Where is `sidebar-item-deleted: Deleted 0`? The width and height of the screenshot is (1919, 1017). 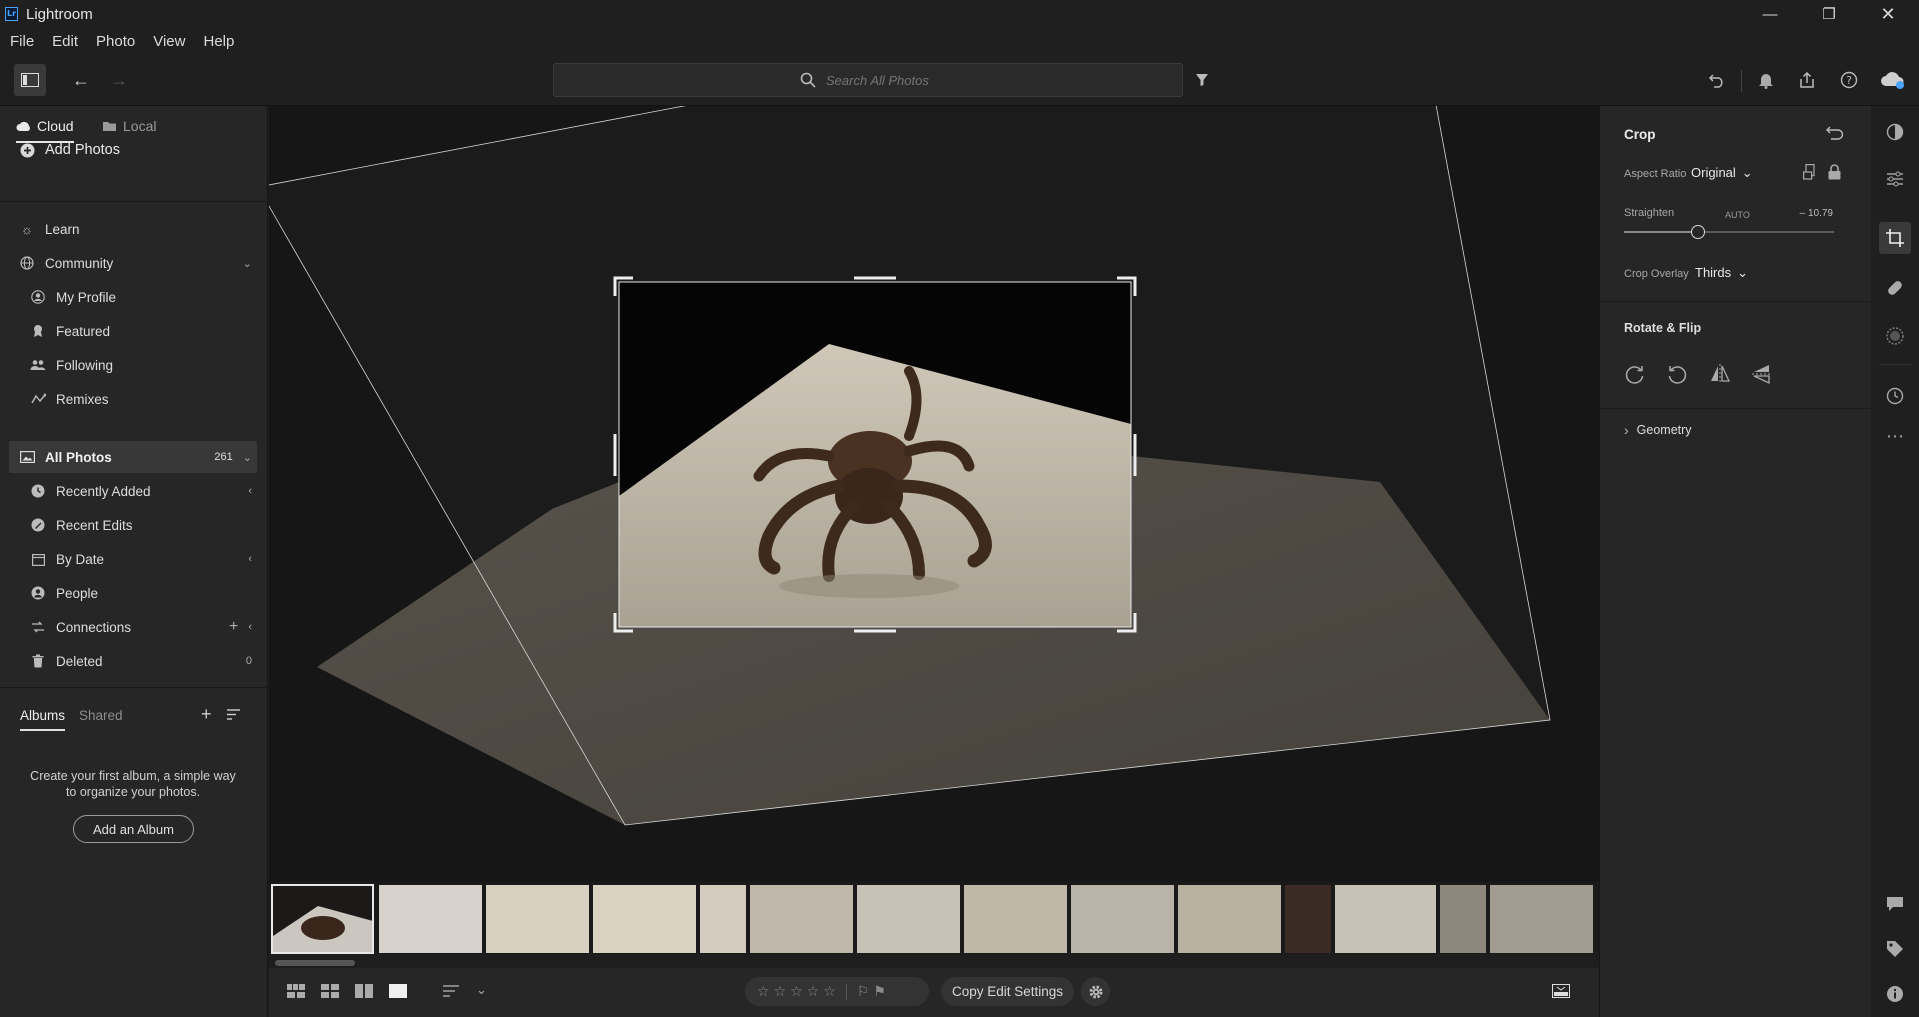 sidebar-item-deleted: Deleted 0 is located at coordinates (144, 661).